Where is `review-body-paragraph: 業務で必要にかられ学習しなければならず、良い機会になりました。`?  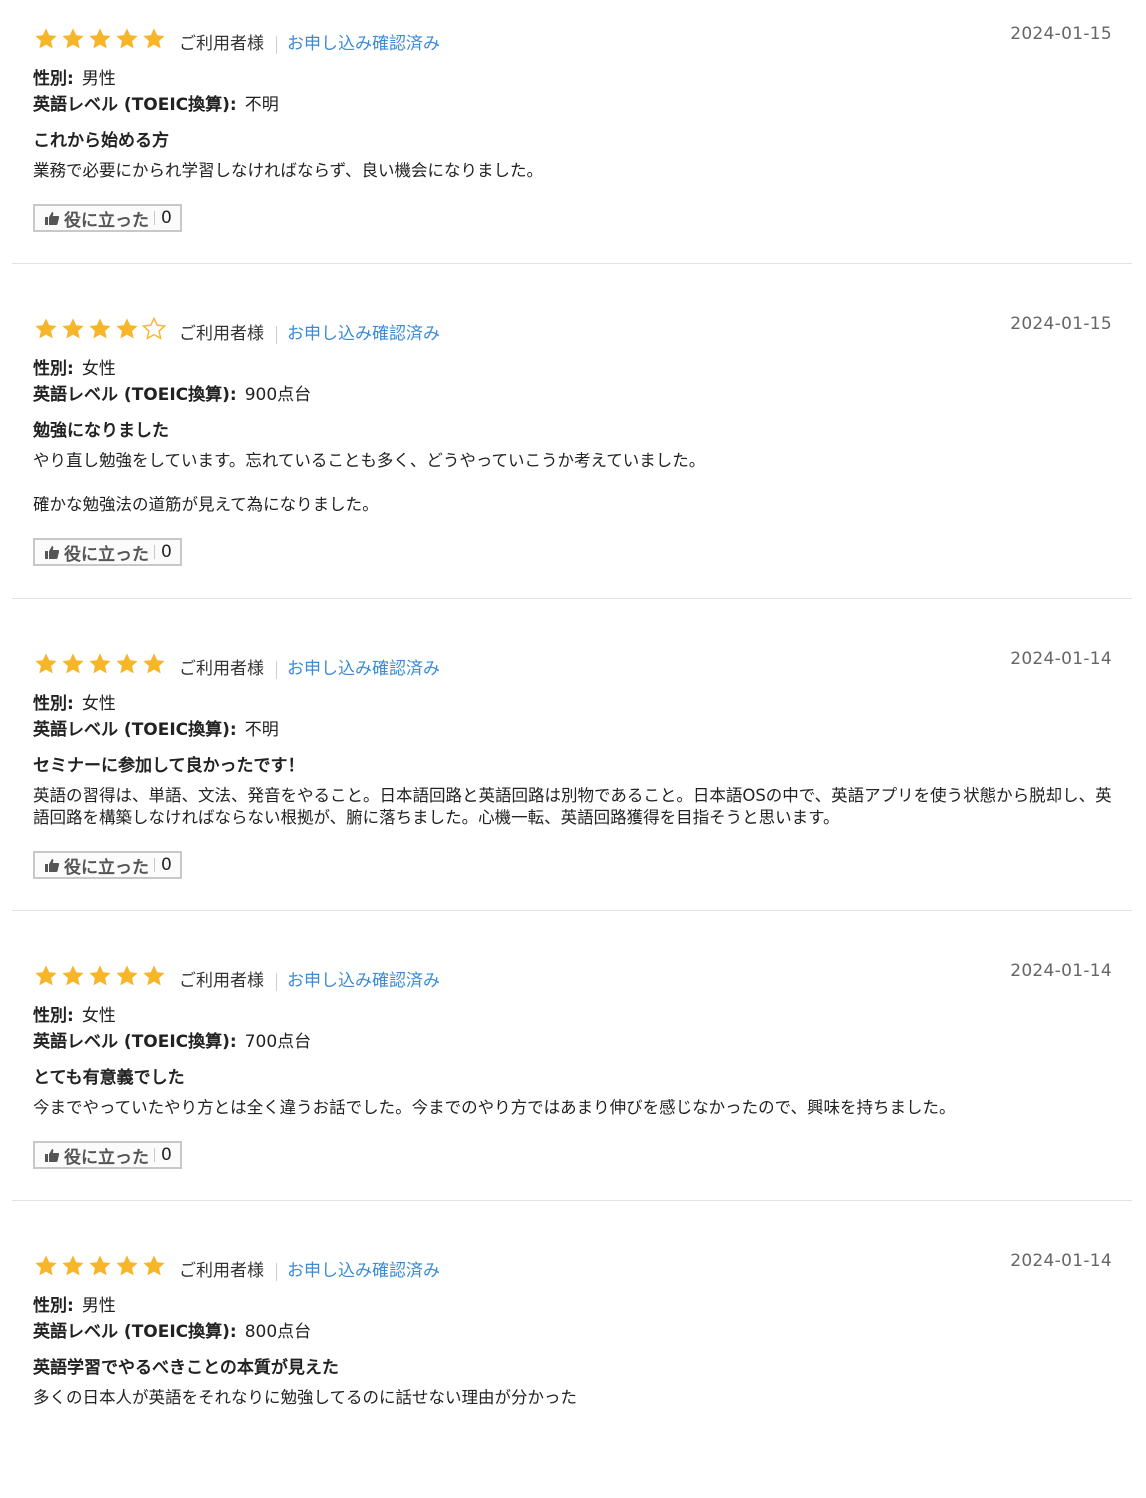 review-body-paragraph: 業務で必要にかられ学習しなければならず、良い機会になりました。 is located at coordinates (288, 170).